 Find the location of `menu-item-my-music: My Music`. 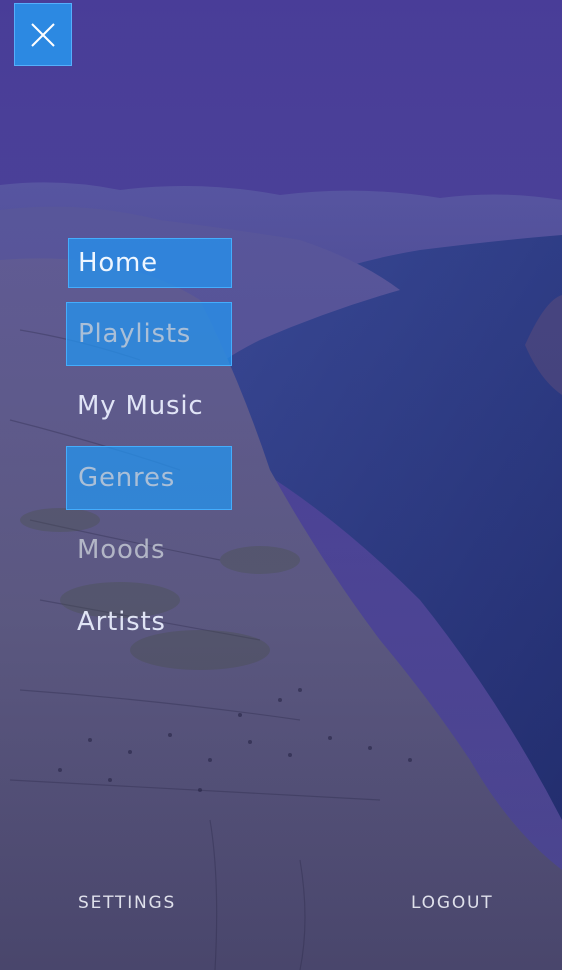

menu-item-my-music: My Music is located at coordinates (166, 406).